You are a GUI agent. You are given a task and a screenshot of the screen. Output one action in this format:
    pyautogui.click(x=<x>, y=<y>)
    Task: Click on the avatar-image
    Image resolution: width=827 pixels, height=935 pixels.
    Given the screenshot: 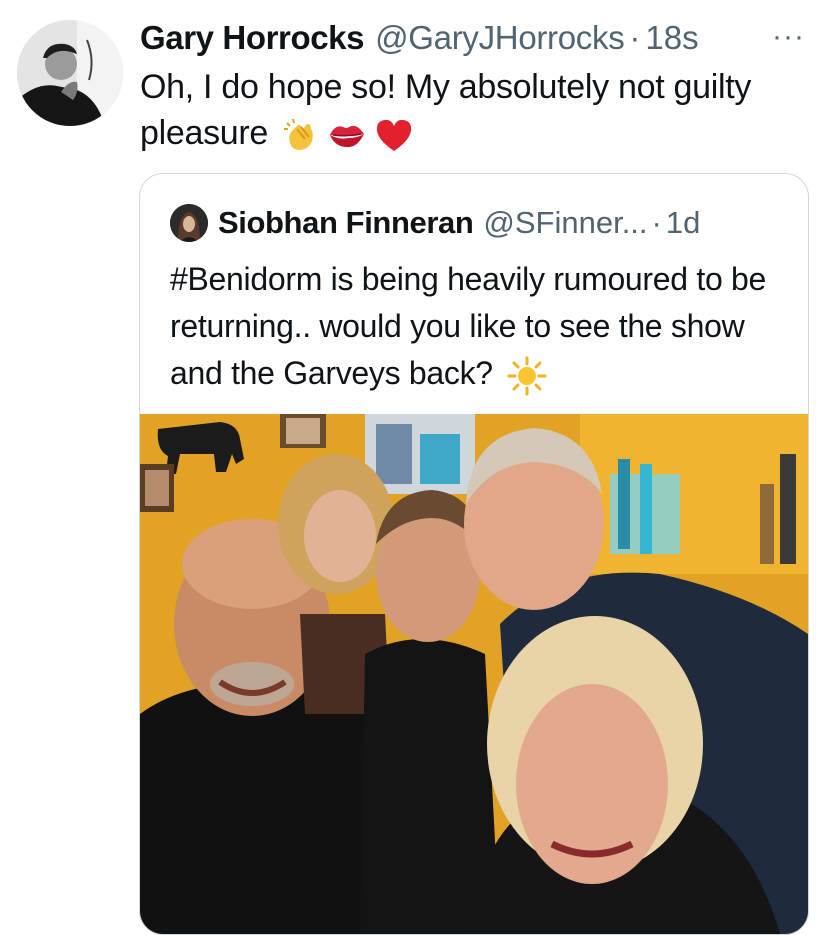 What is the action you would take?
    pyautogui.click(x=70, y=73)
    